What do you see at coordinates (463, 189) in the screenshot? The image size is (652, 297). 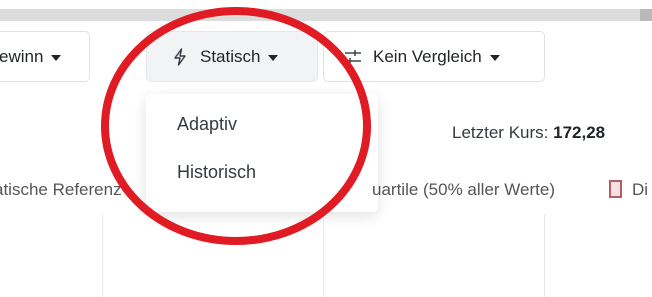 I see `legend-quartile: uartile (50% aller Werte)` at bounding box center [463, 189].